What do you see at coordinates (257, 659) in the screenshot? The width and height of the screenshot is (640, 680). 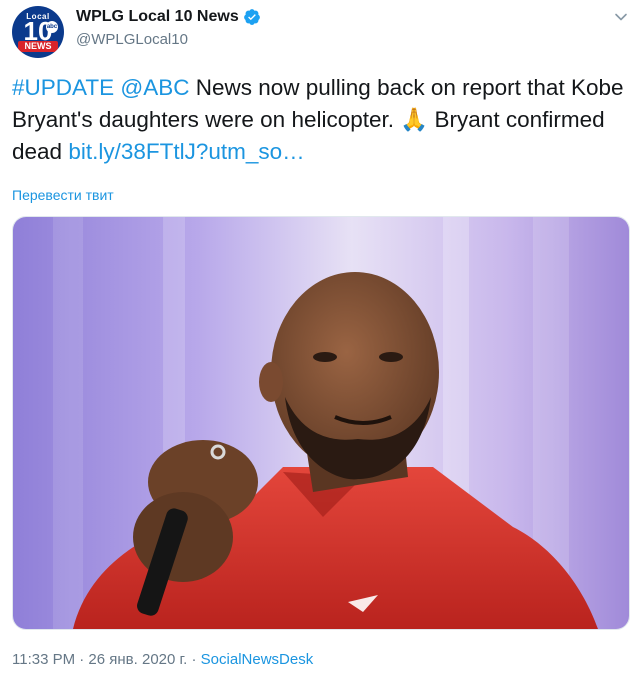 I see `source-app-link: SocialNewsDesk` at bounding box center [257, 659].